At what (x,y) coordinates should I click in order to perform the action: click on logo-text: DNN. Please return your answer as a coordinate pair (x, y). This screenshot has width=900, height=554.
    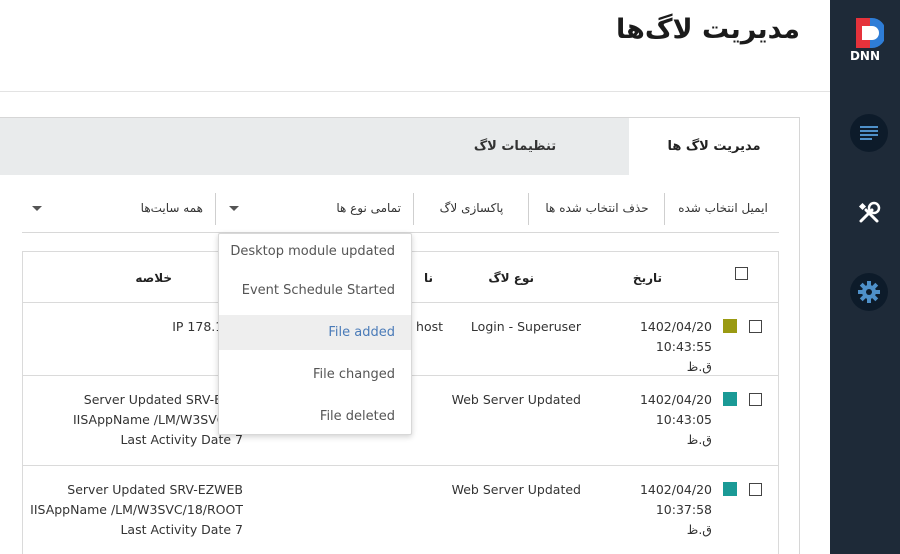
    Looking at the image, I should click on (865, 56).